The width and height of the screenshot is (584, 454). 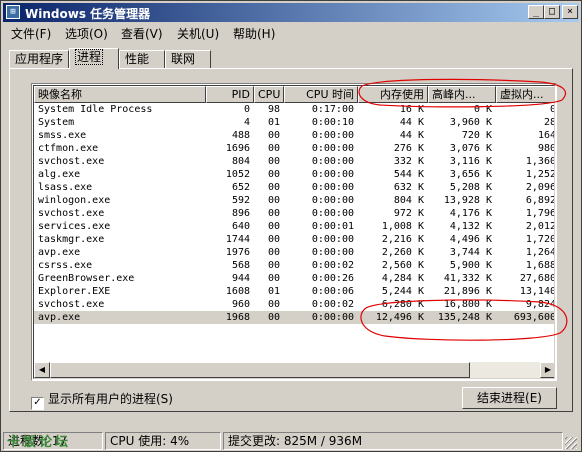 What do you see at coordinates (332, 278) in the screenshot?
I see `cell-cpu-time: 0:00:26` at bounding box center [332, 278].